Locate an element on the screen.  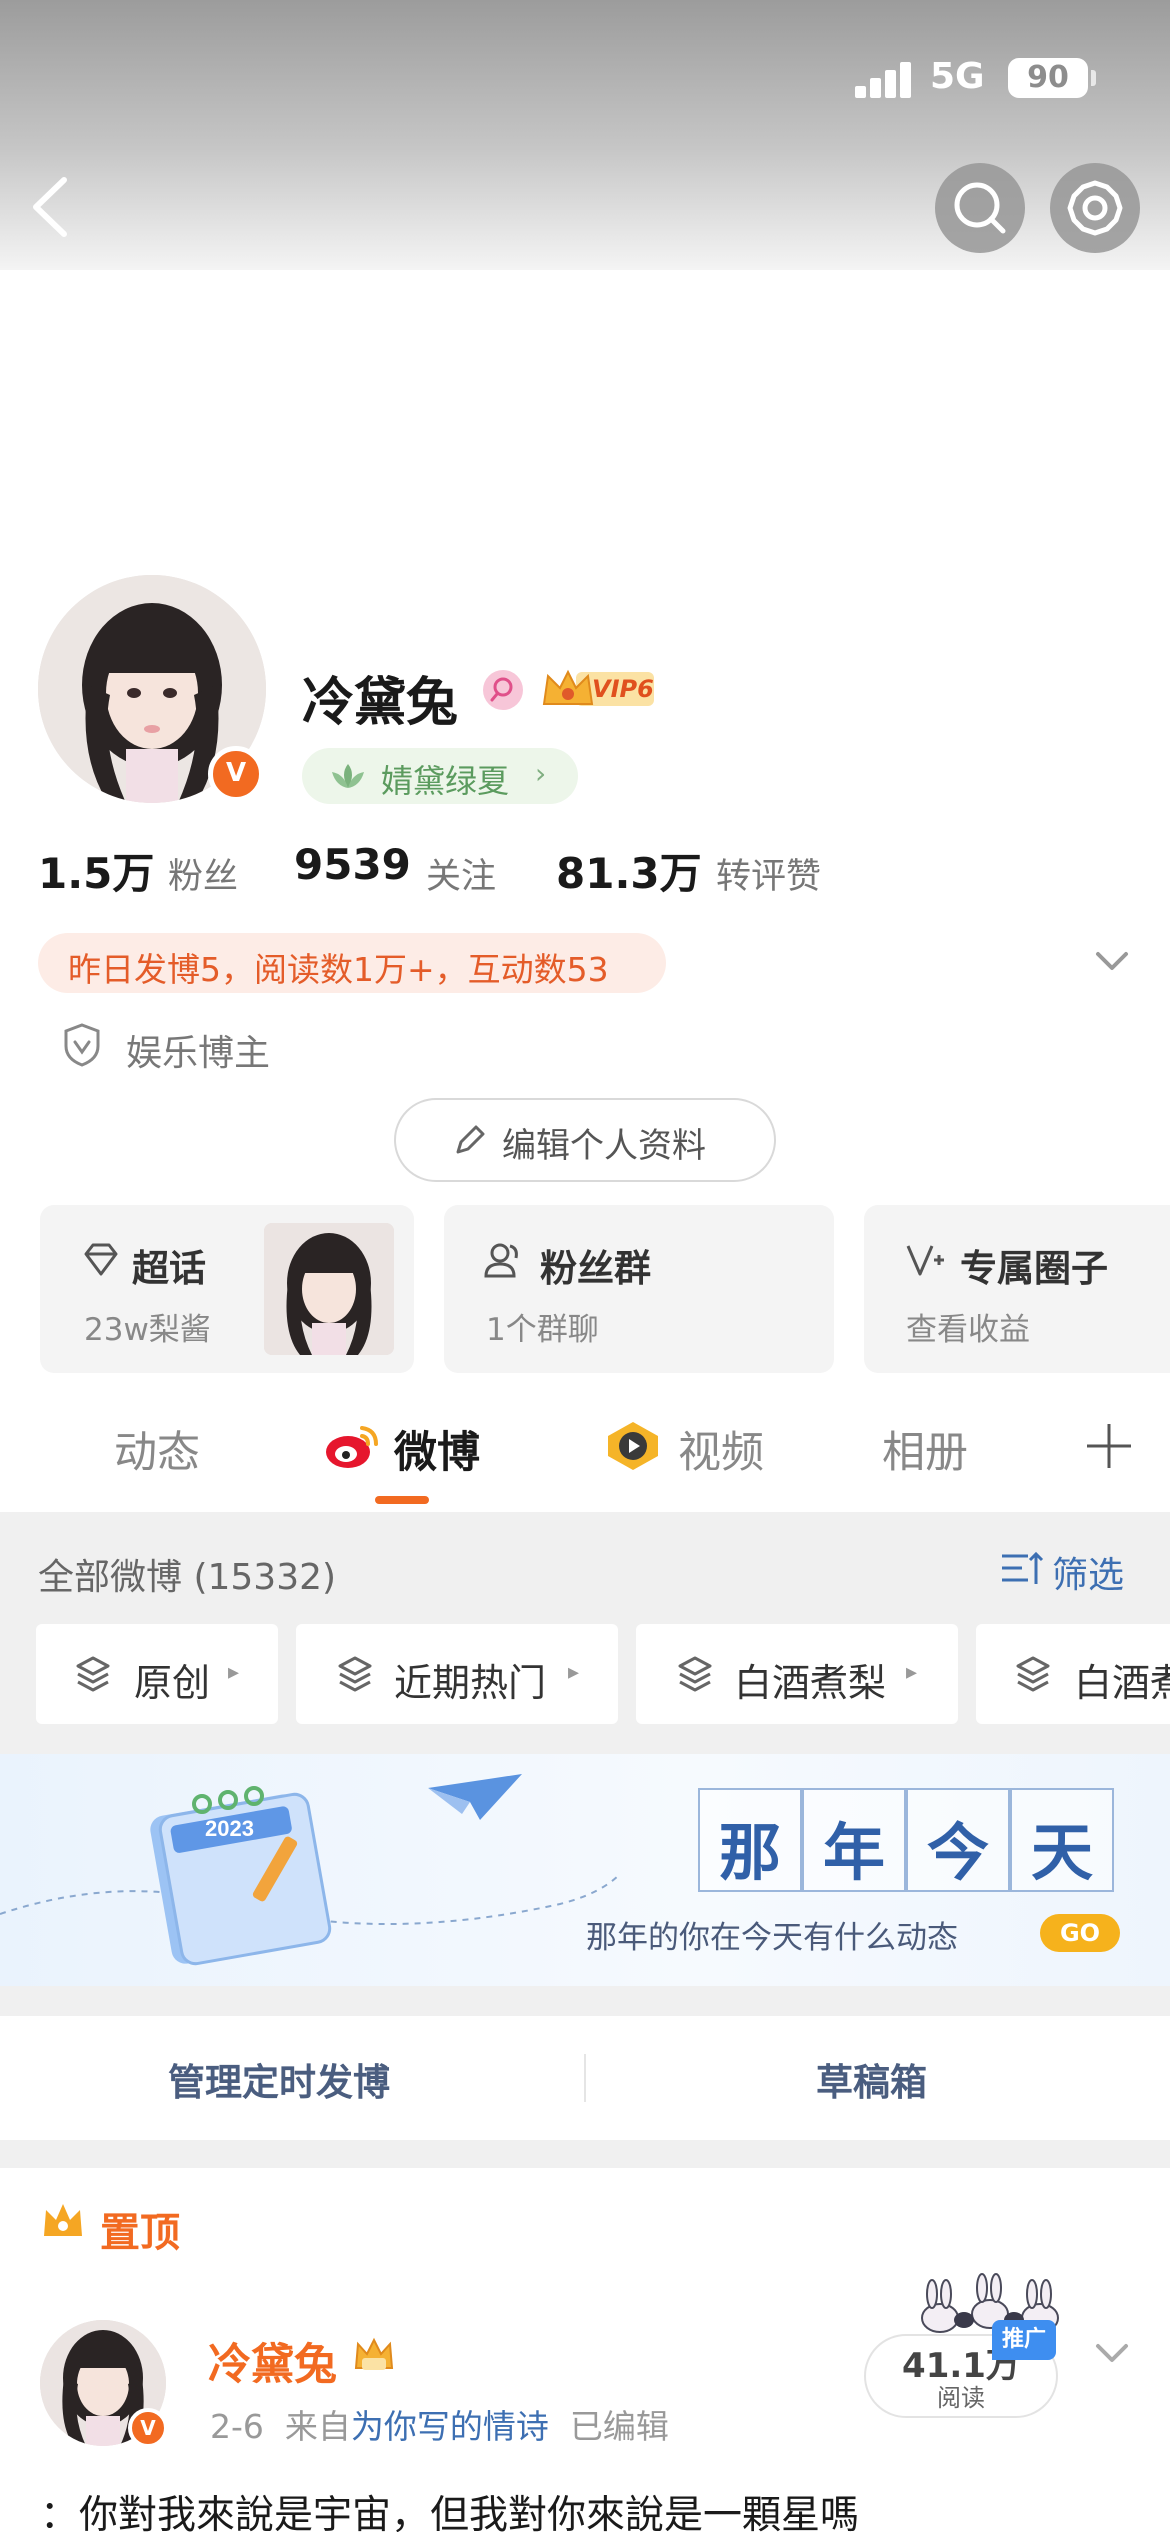
chip-label: 白酒煮 is located at coordinates (1122, 1683).